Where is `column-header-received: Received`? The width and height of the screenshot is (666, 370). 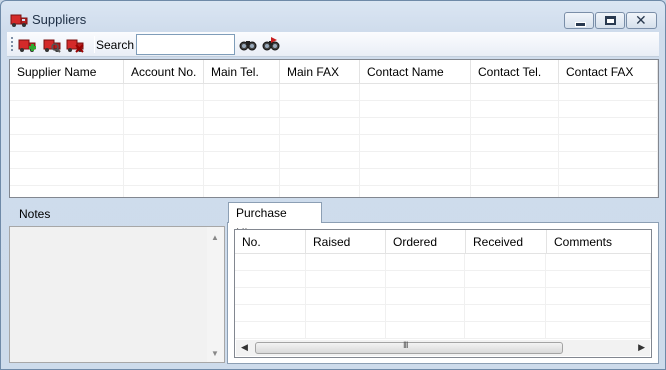
column-header-received: Received is located at coordinates (506, 242).